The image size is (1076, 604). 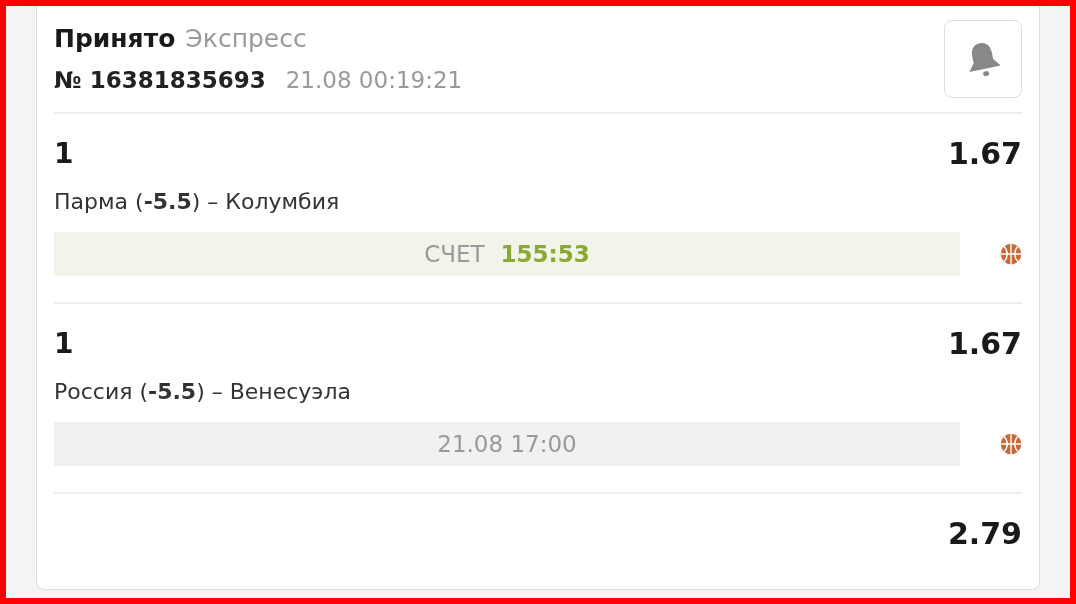 I want to click on event-teams: Парма (-5.5) – Колумбия, so click(x=197, y=201).